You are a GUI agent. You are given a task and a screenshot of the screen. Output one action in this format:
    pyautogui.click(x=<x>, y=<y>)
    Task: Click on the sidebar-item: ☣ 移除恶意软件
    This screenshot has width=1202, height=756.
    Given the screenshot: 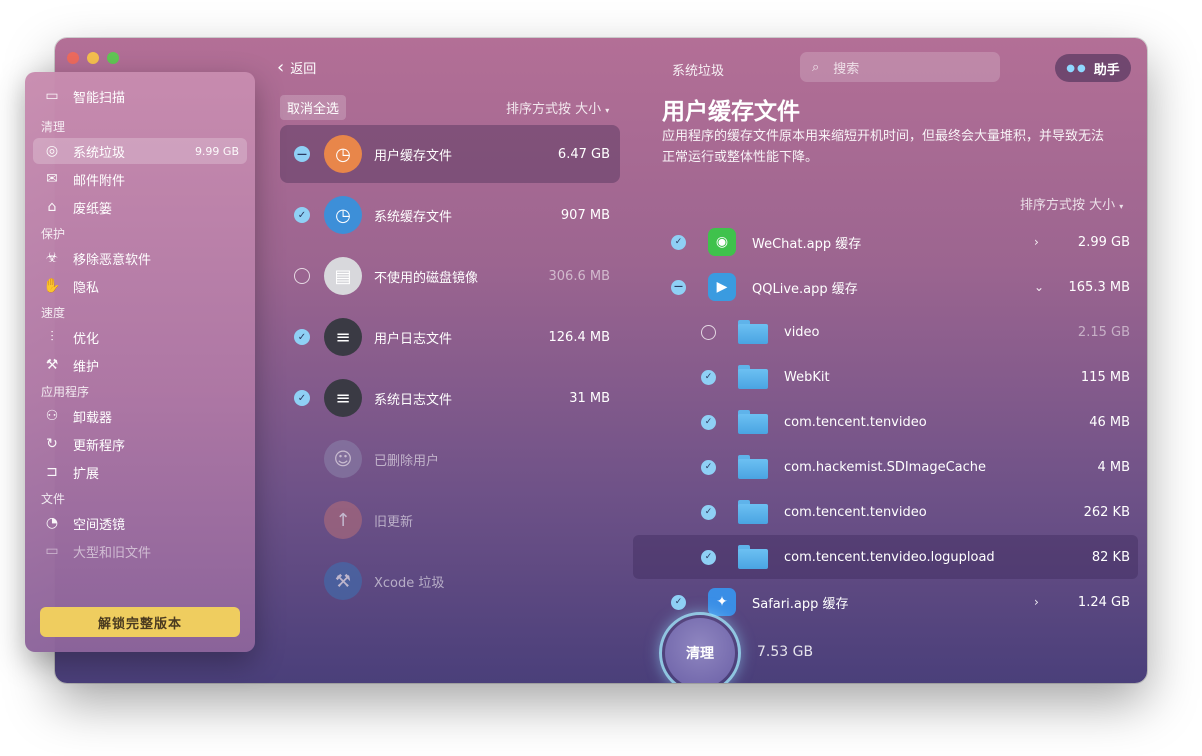 What is the action you would take?
    pyautogui.click(x=140, y=258)
    